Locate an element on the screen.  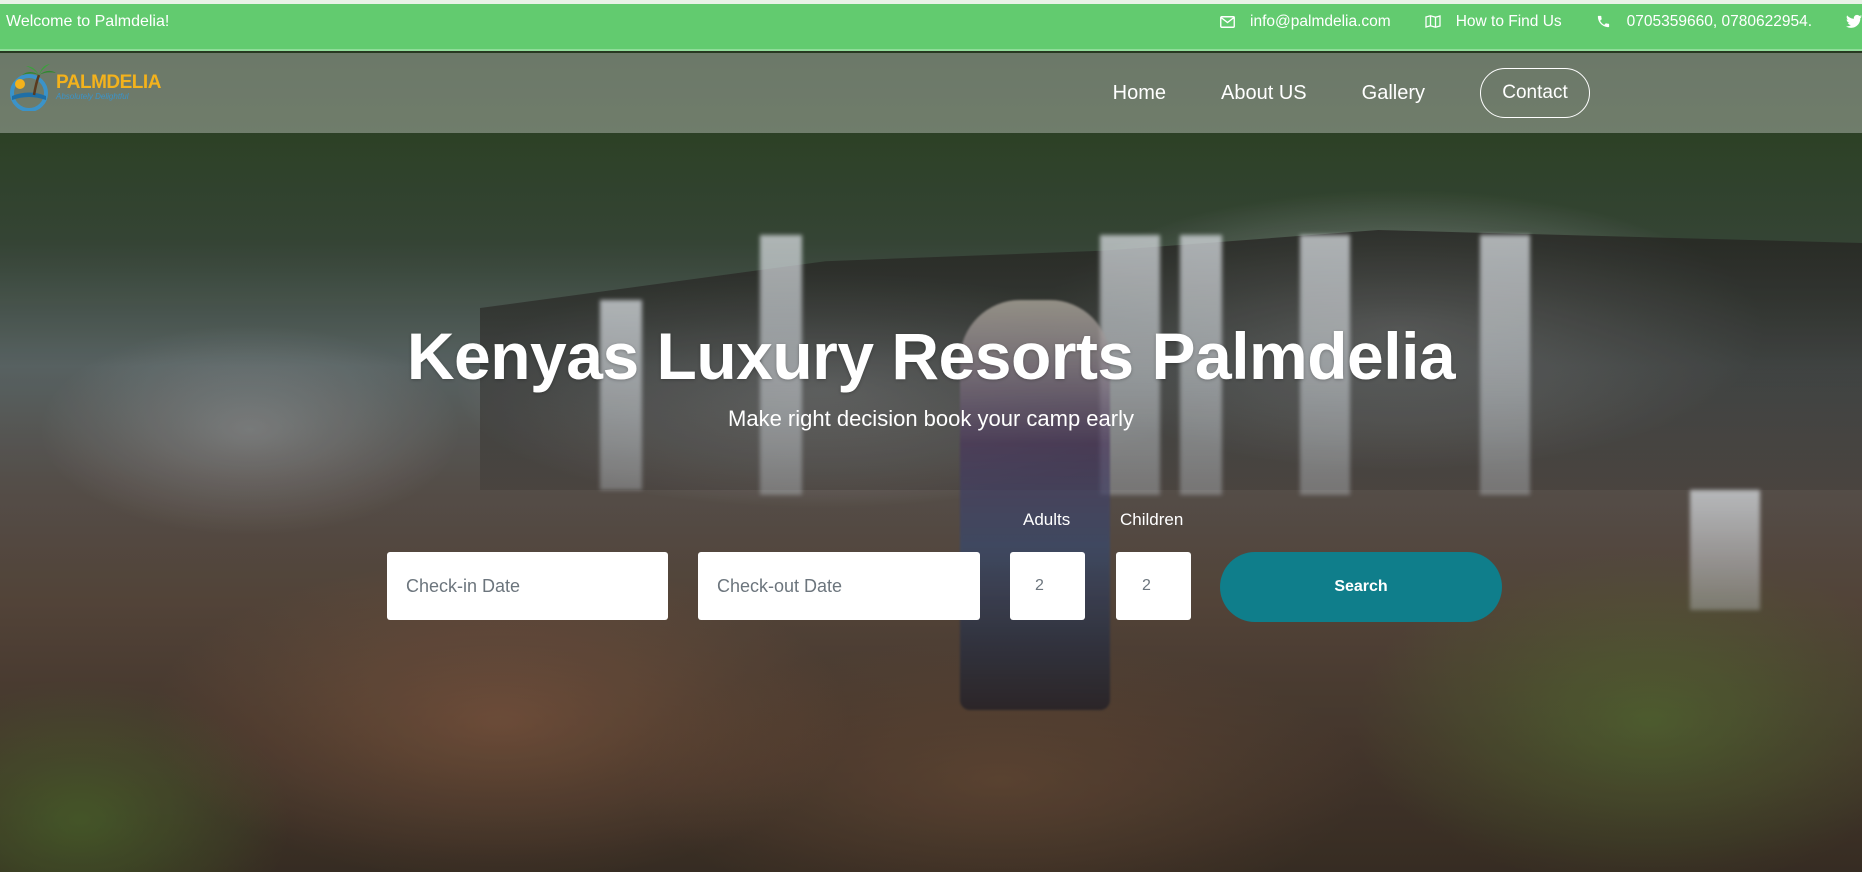
checkout-date-input: Check-out Date is located at coordinates (839, 586).